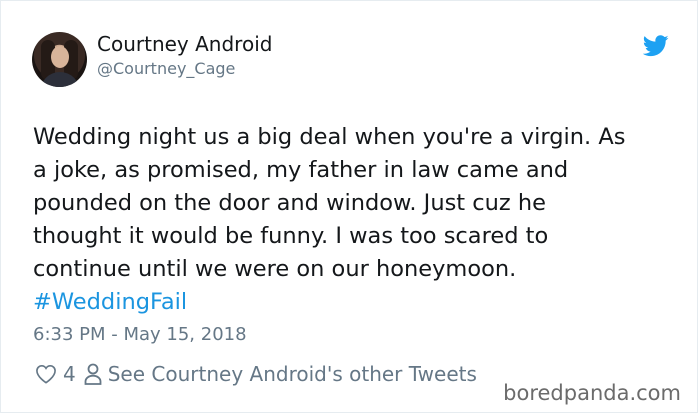 The image size is (700, 415). Describe the element at coordinates (59, 59) in the screenshot. I see `avatar` at that location.